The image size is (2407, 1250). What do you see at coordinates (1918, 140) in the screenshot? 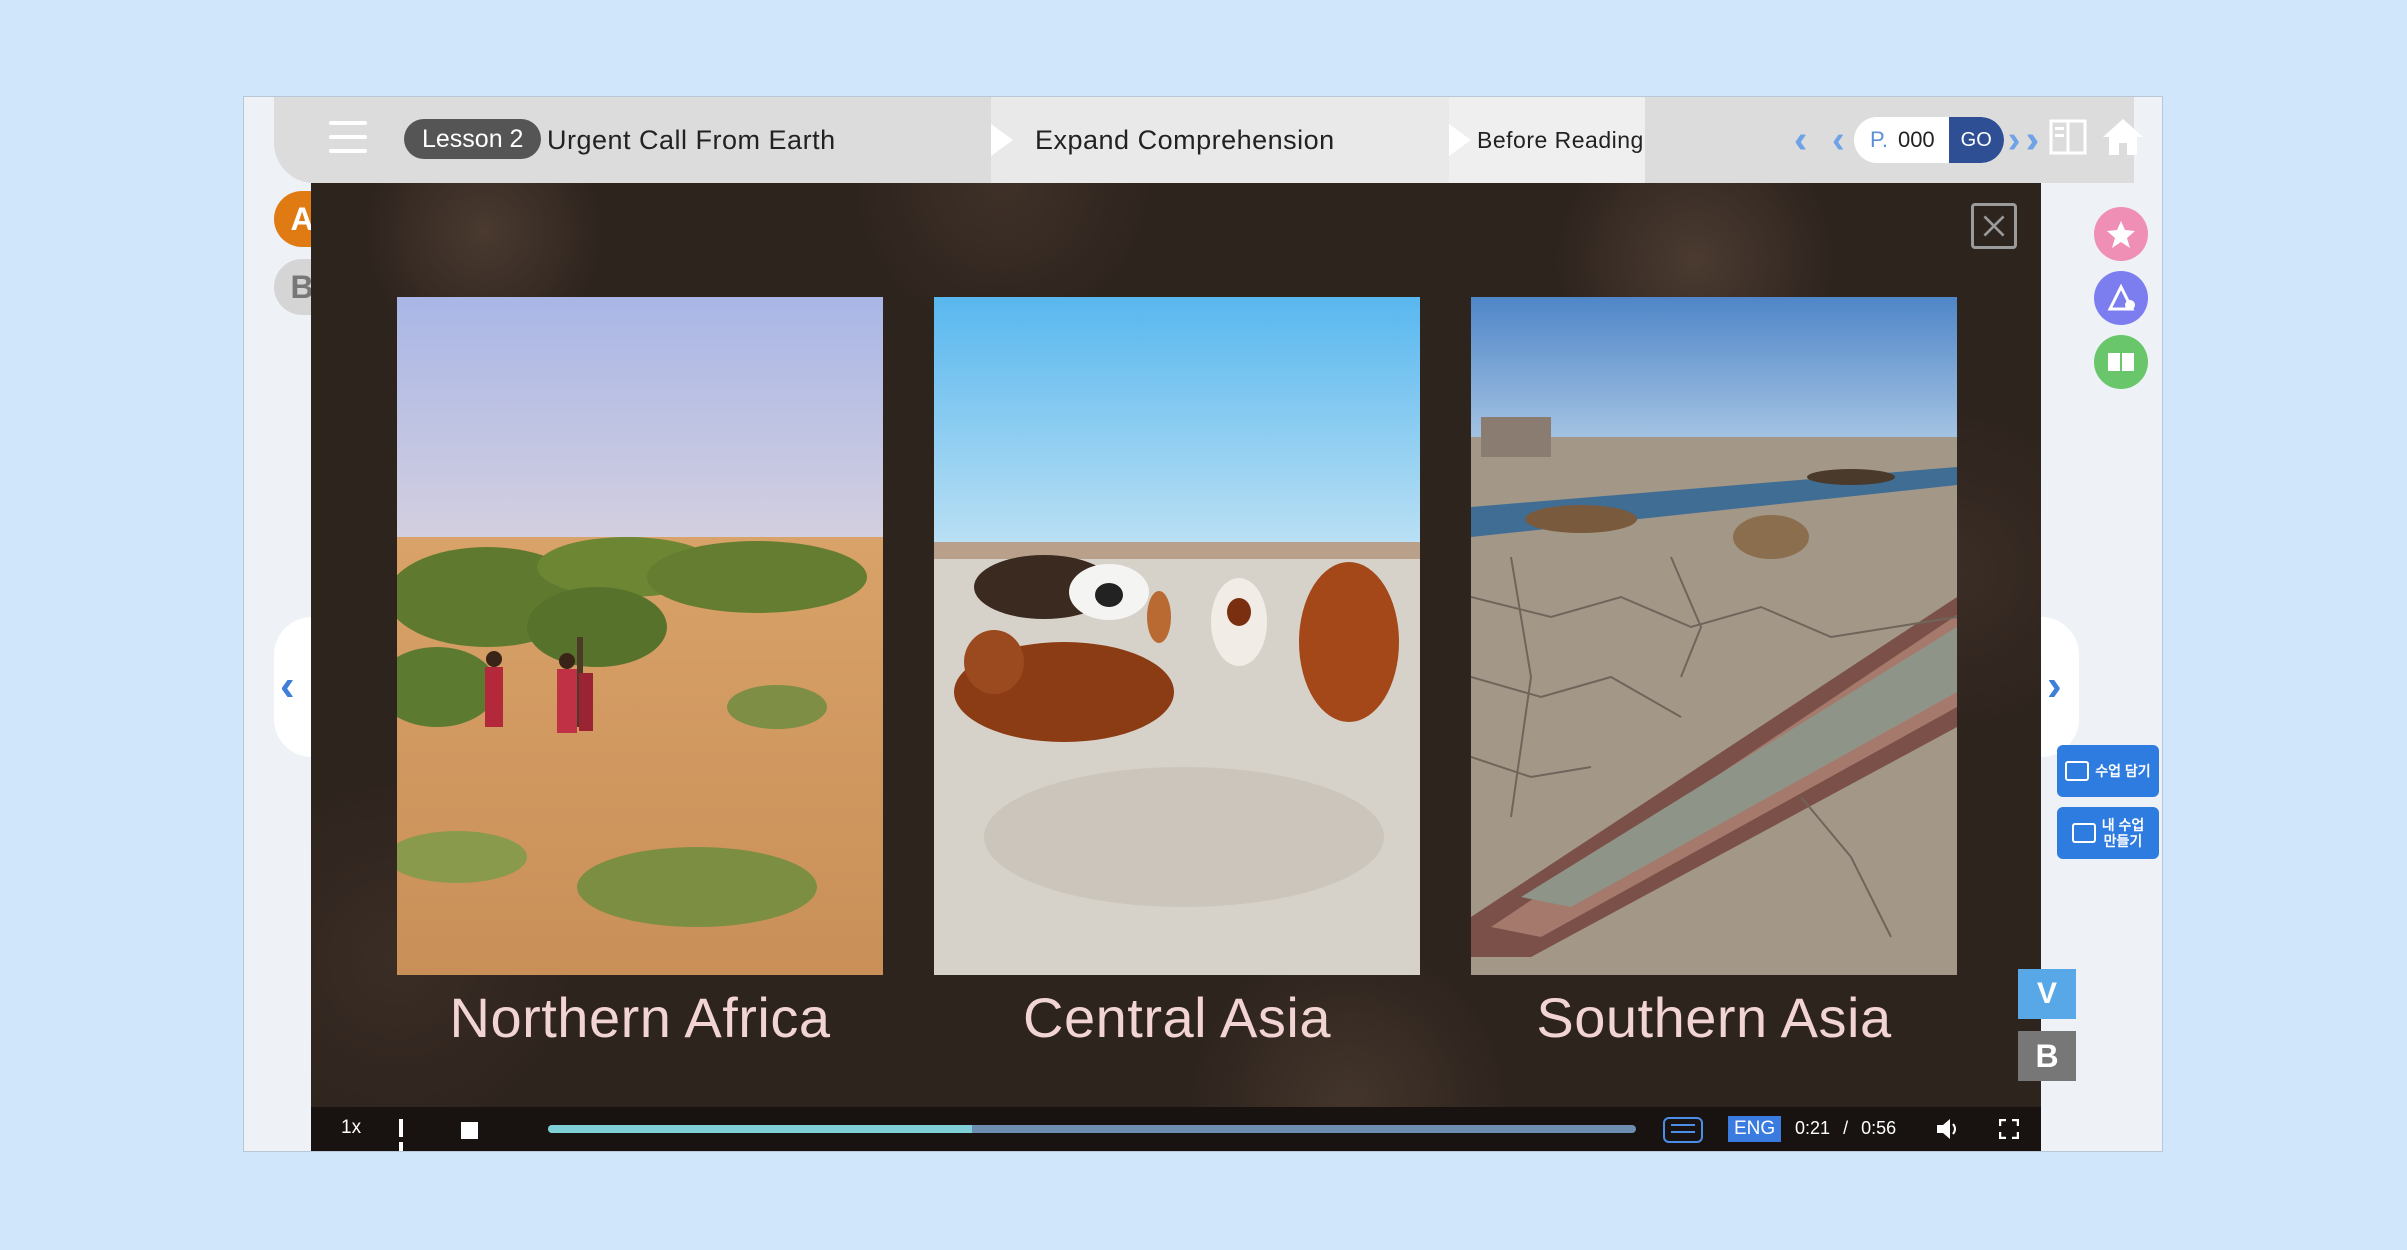
I see `page-input: 000` at bounding box center [1918, 140].